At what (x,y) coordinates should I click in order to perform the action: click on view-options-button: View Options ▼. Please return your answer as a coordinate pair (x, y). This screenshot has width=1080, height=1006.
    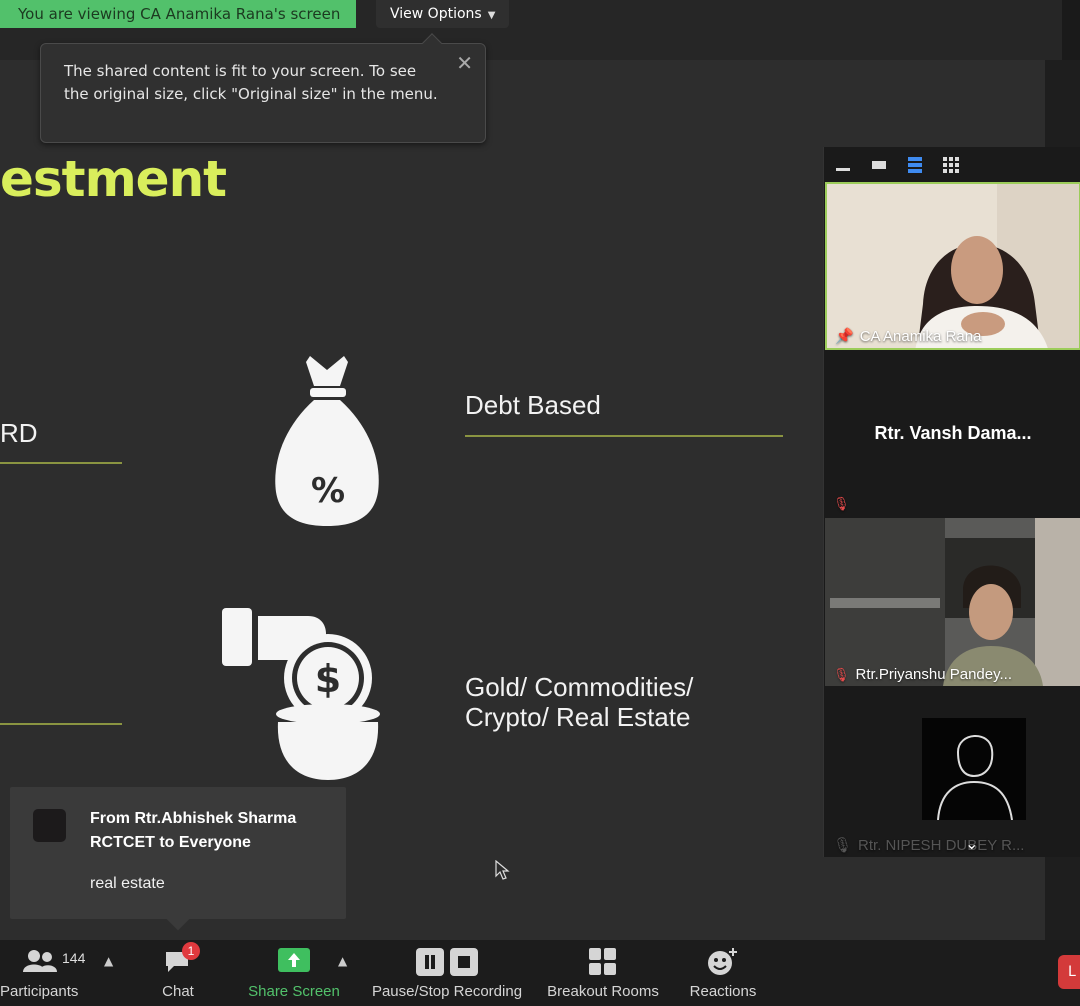
    Looking at the image, I should click on (443, 14).